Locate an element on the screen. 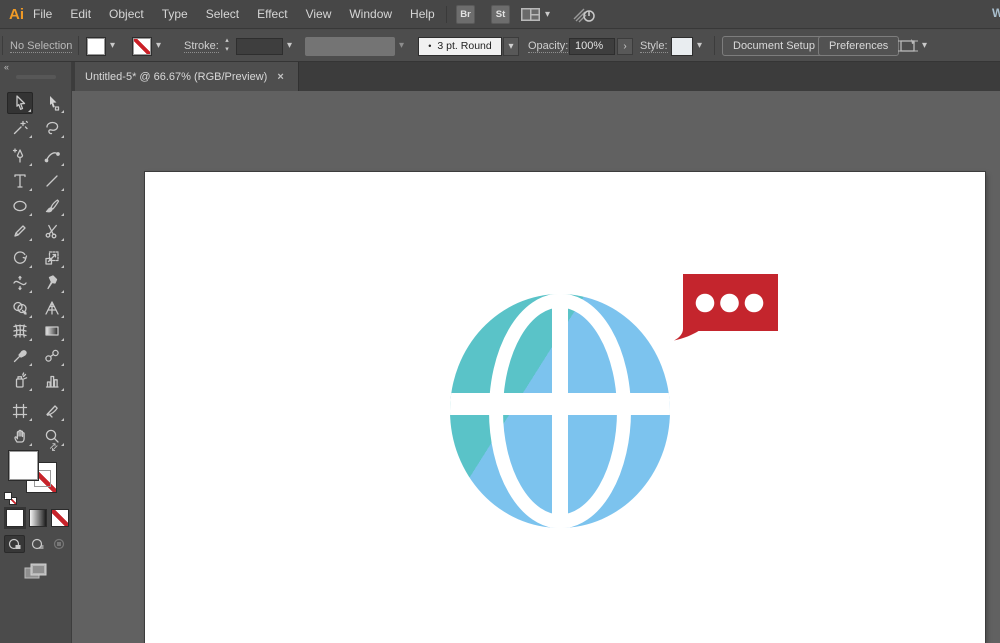 The width and height of the screenshot is (1000, 643). type-icon is located at coordinates (20, 181).